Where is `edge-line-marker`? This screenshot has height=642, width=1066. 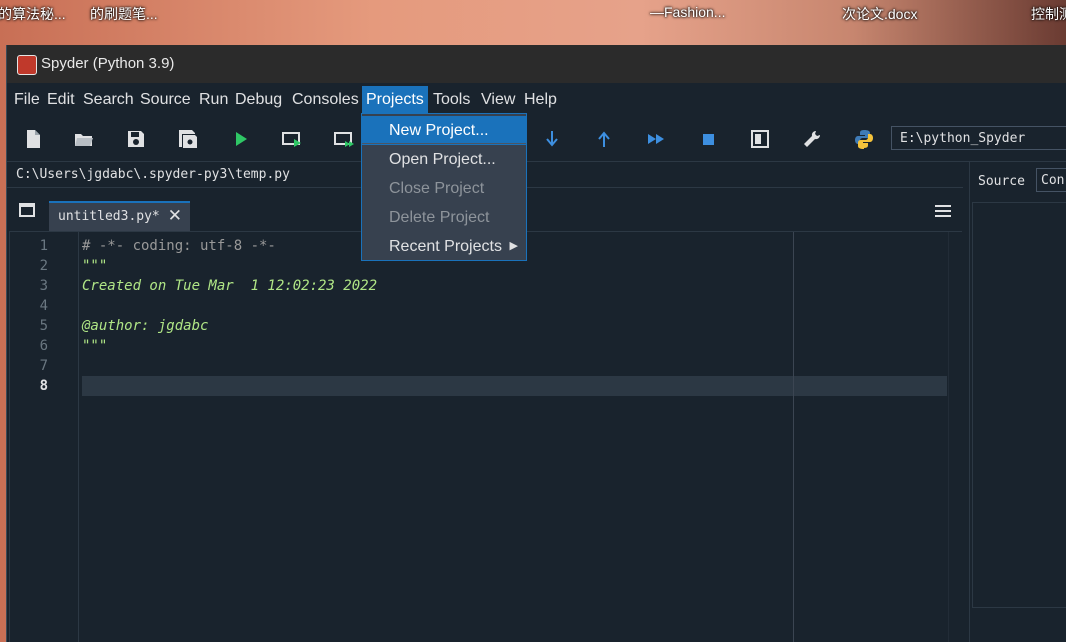 edge-line-marker is located at coordinates (793, 437).